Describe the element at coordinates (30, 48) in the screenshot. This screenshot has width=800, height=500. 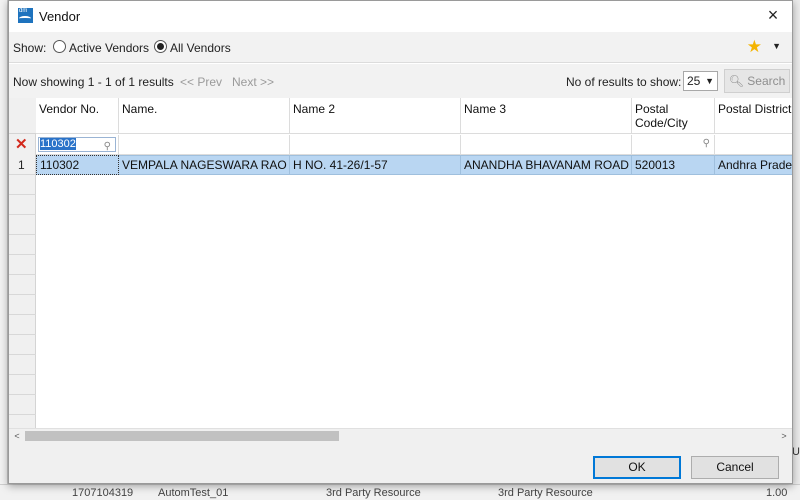
I see `show-label: Show:` at that location.